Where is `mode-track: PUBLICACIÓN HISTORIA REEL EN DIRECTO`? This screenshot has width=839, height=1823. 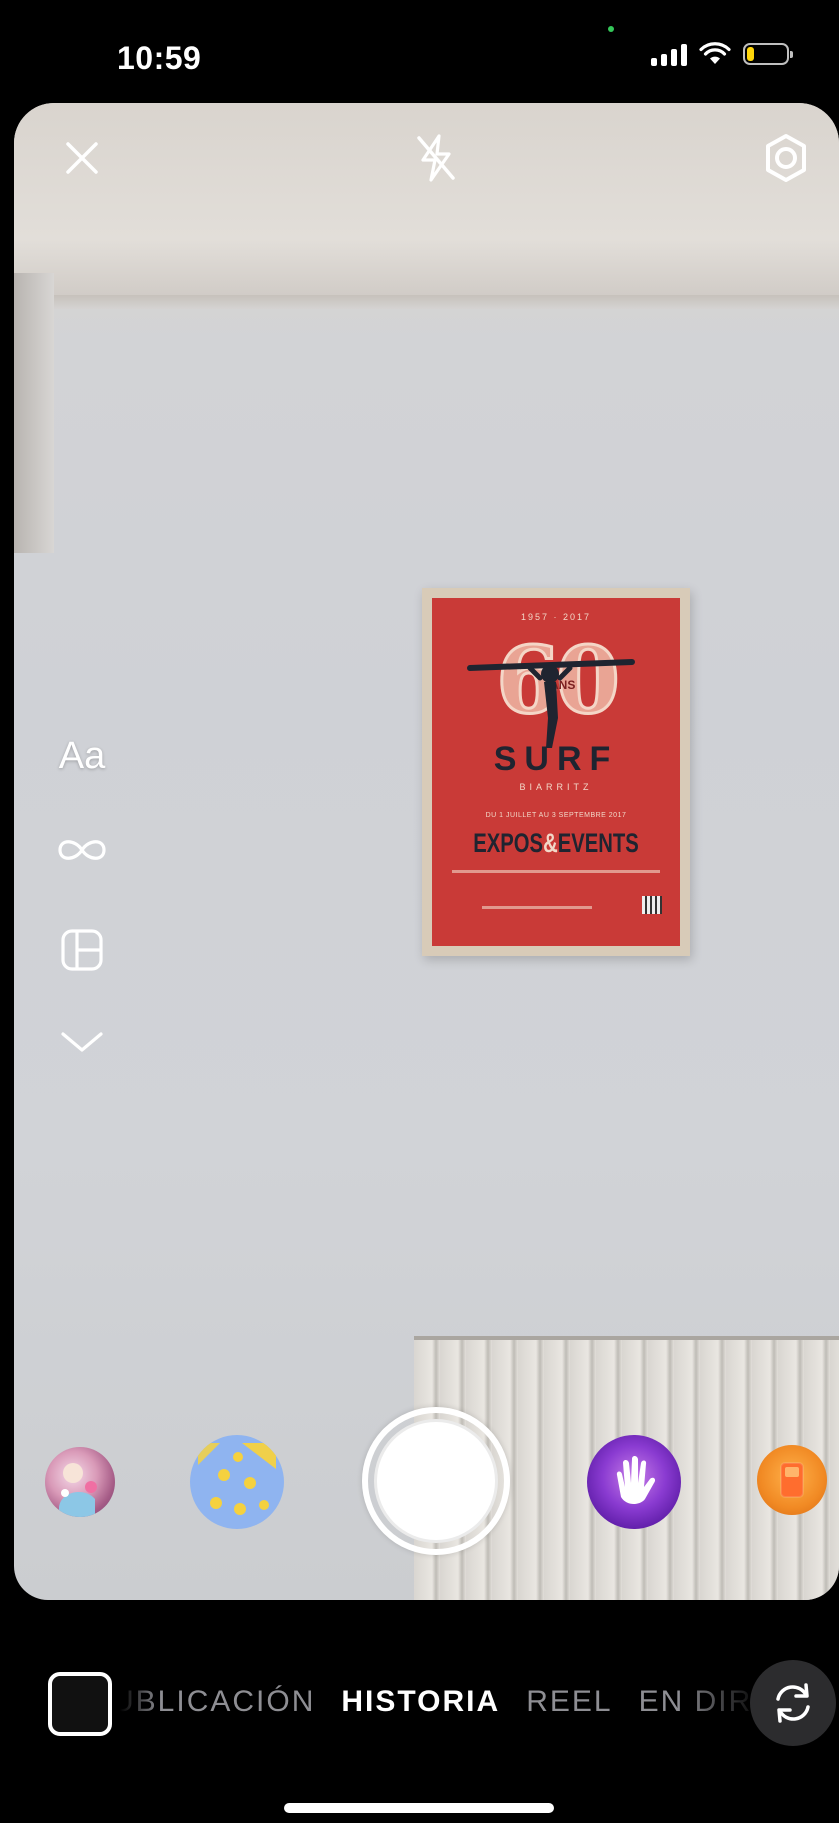
mode-track: PUBLICACIÓN HISTORIA REEL EN DIRECTO is located at coordinates (440, 1702).